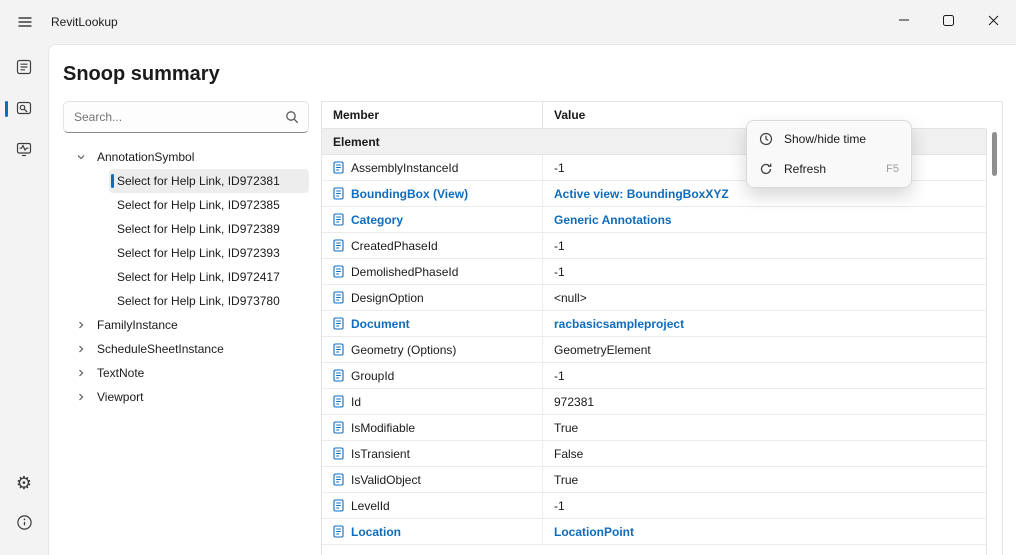  I want to click on member-name: BoundingBox (View), so click(410, 193).